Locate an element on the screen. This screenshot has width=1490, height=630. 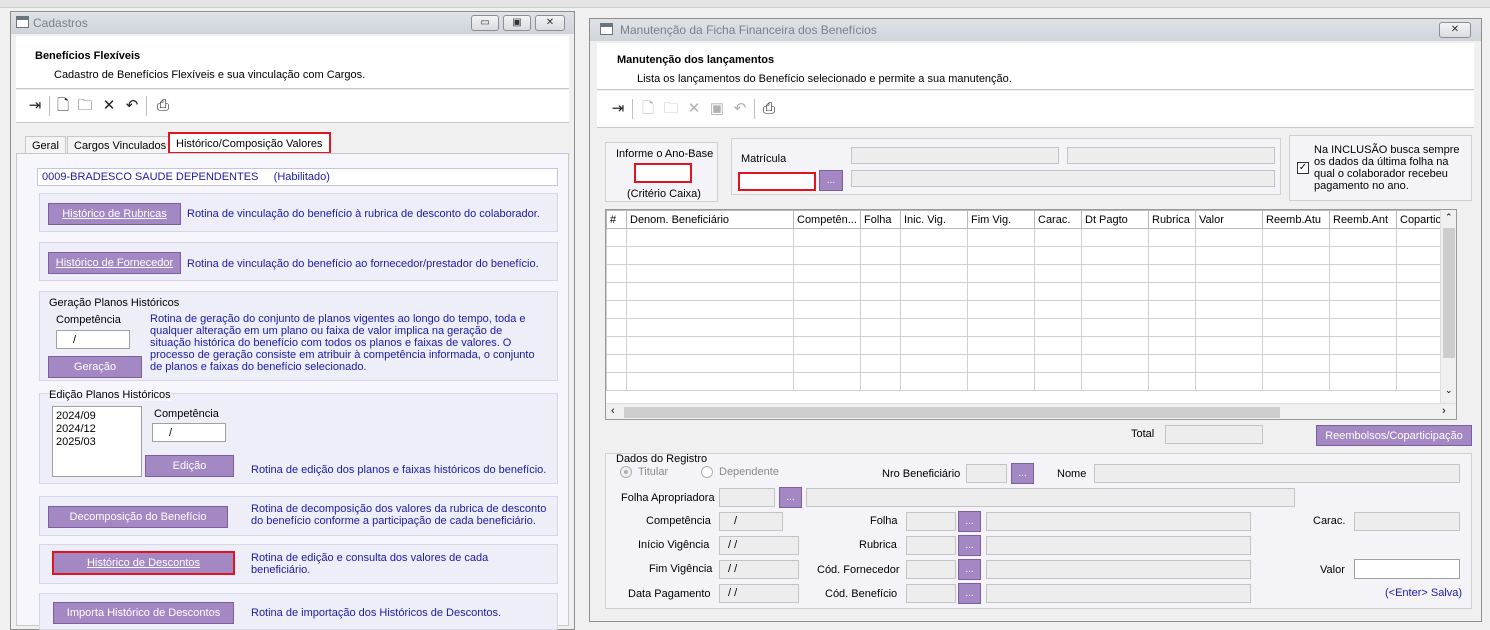
rubrica-input is located at coordinates (931, 545).